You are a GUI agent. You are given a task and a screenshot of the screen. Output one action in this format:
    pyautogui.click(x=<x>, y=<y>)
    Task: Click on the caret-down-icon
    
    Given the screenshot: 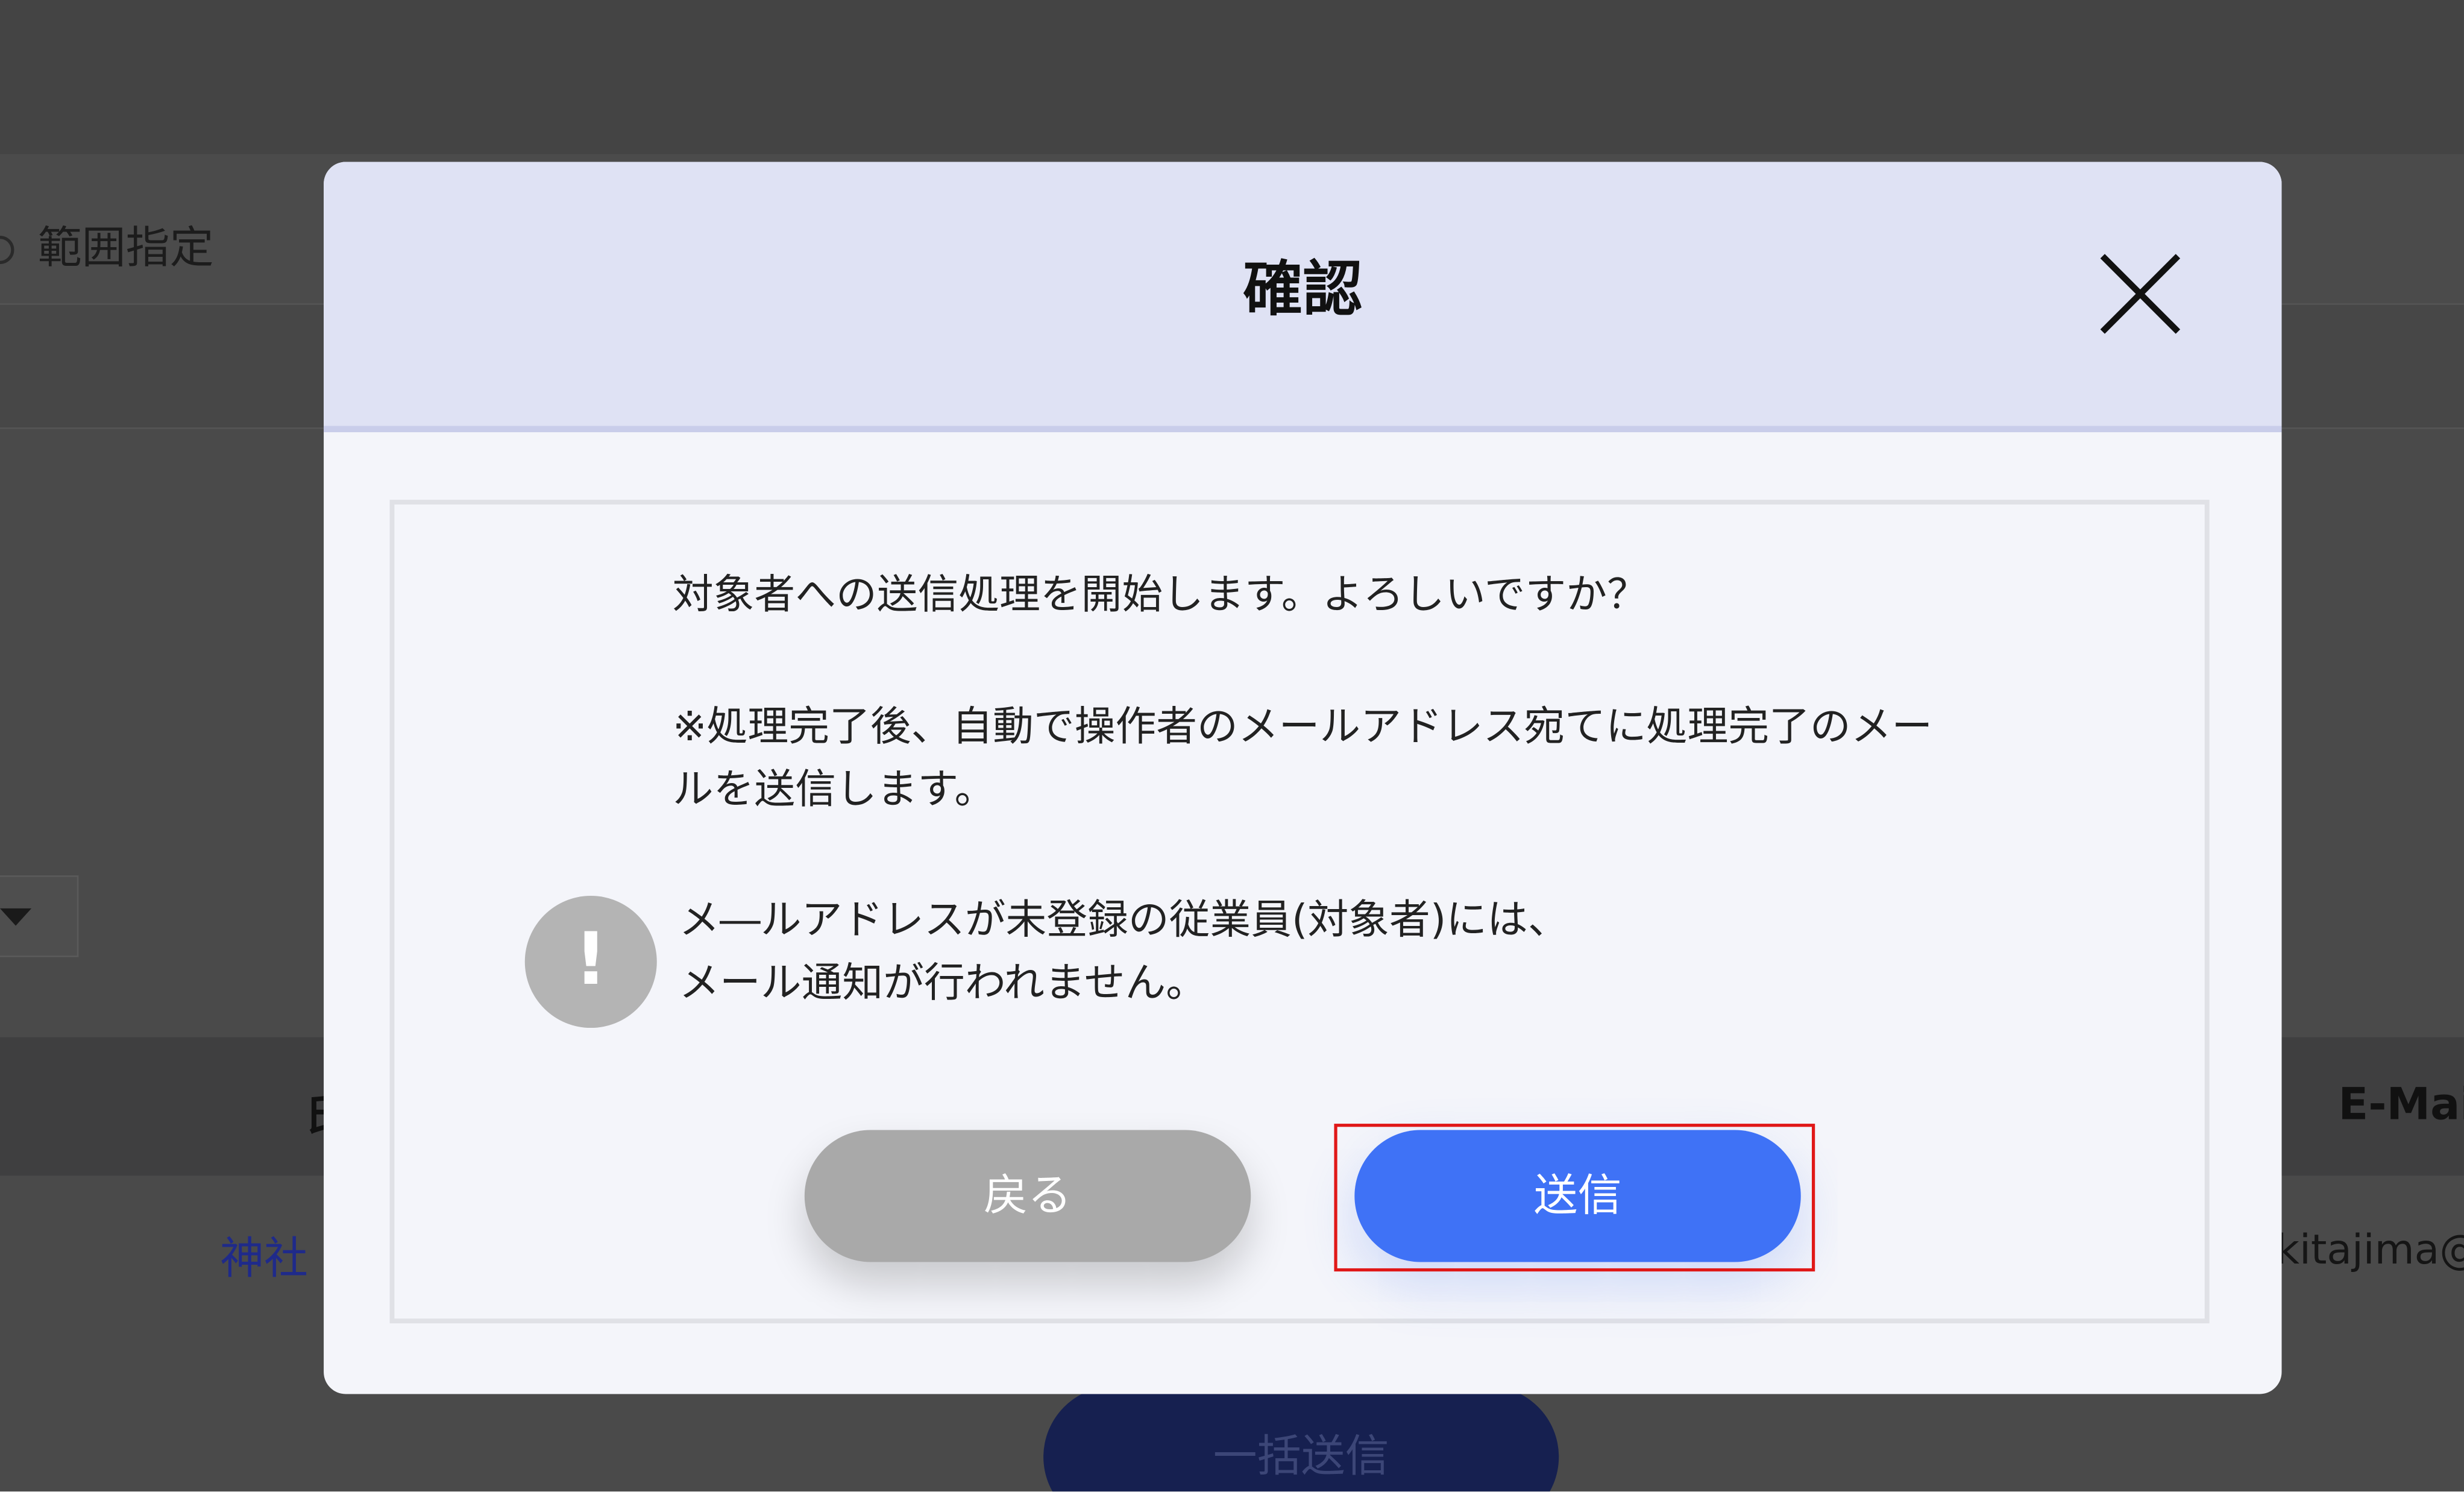 What is the action you would take?
    pyautogui.click(x=16, y=917)
    